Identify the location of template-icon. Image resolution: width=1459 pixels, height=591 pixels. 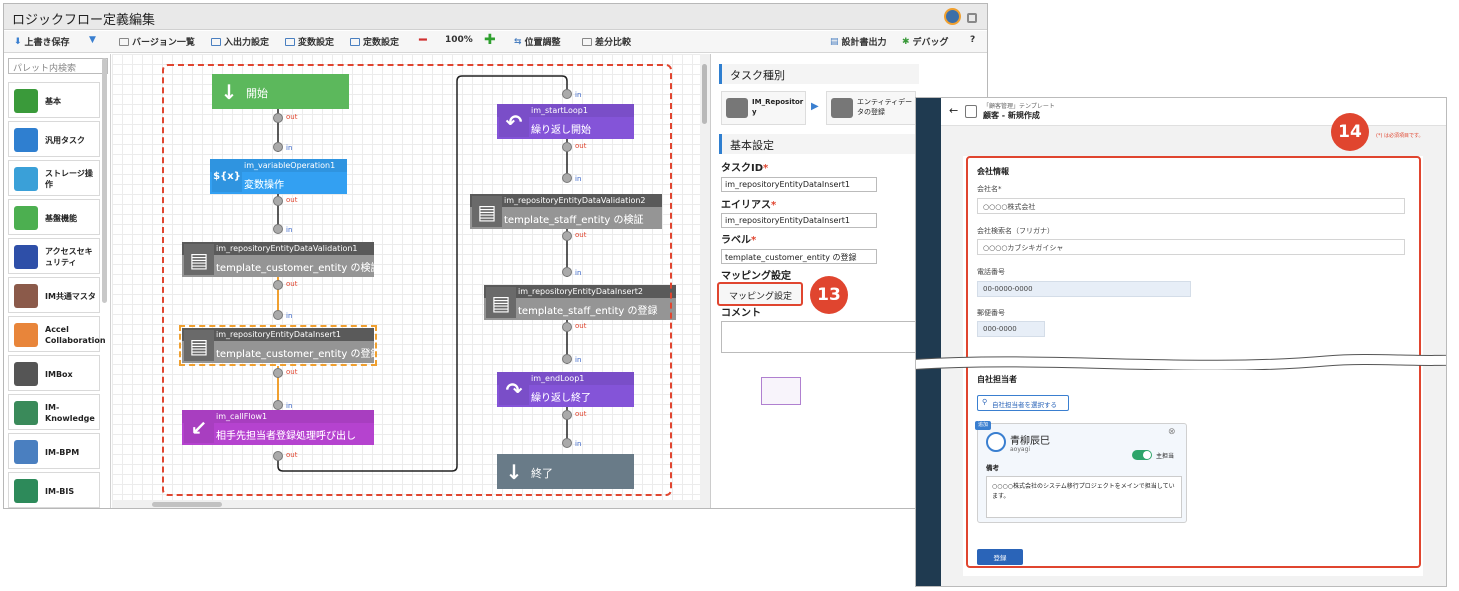
(971, 111).